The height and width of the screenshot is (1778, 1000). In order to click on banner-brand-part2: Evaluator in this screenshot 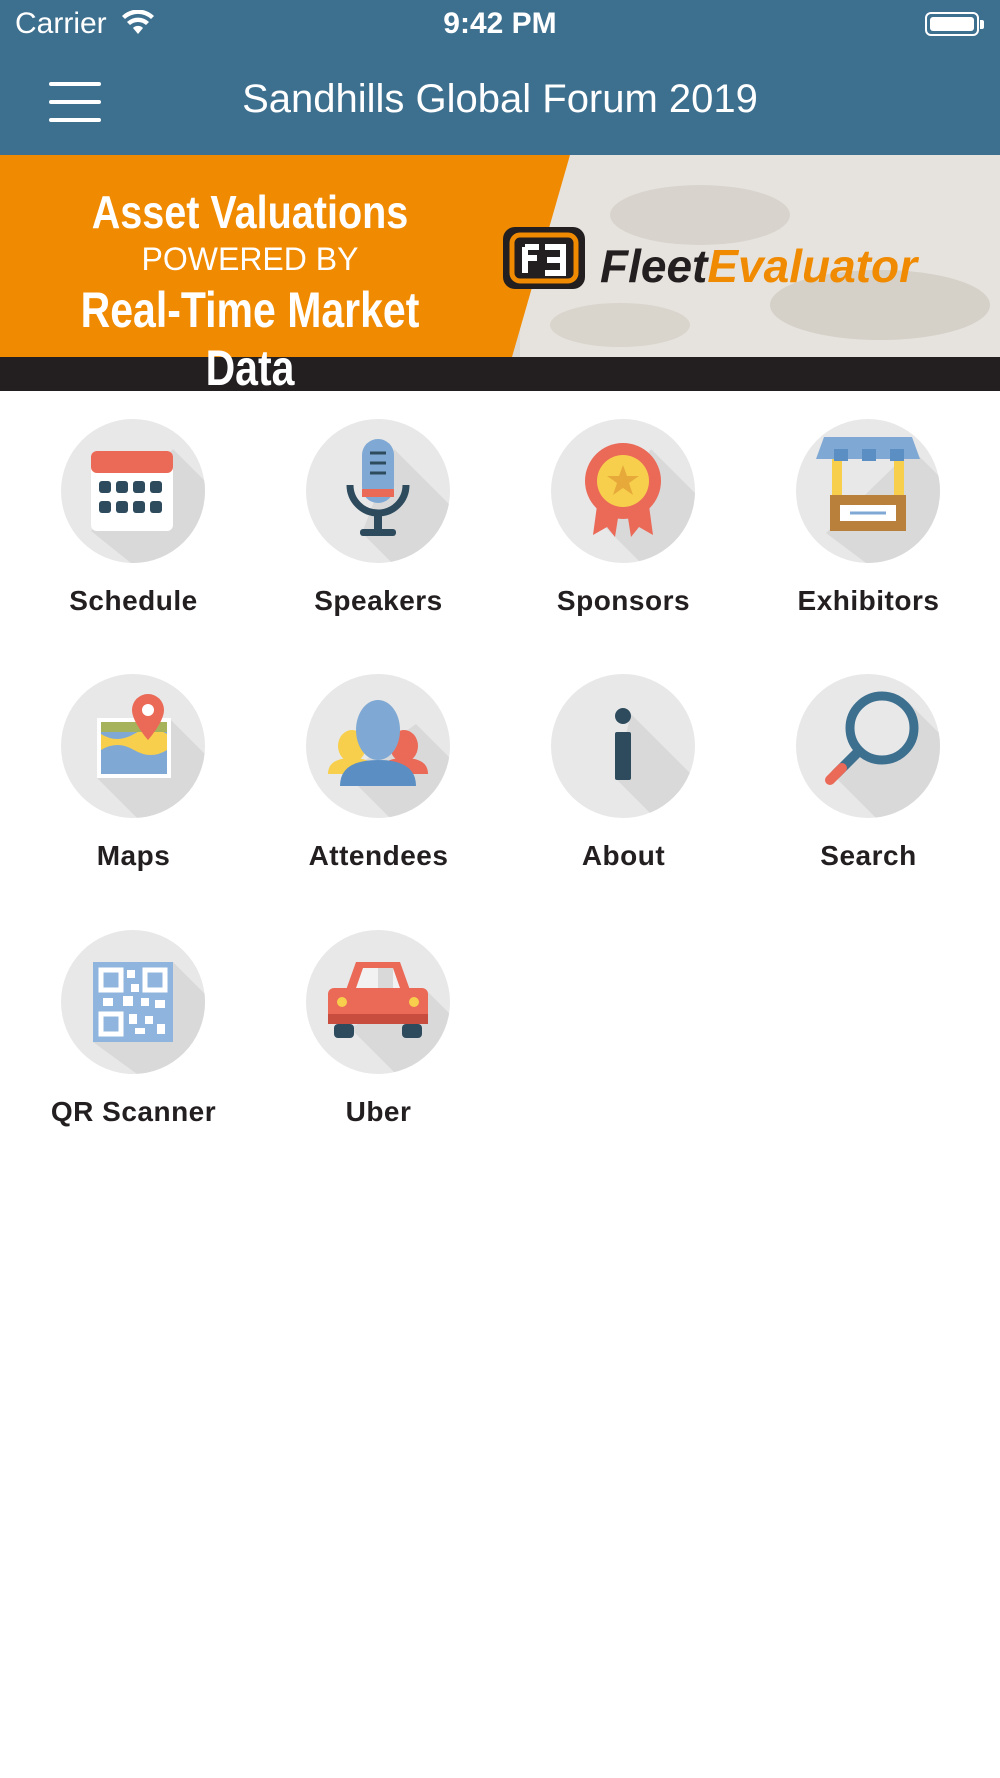, I will do `click(812, 266)`.